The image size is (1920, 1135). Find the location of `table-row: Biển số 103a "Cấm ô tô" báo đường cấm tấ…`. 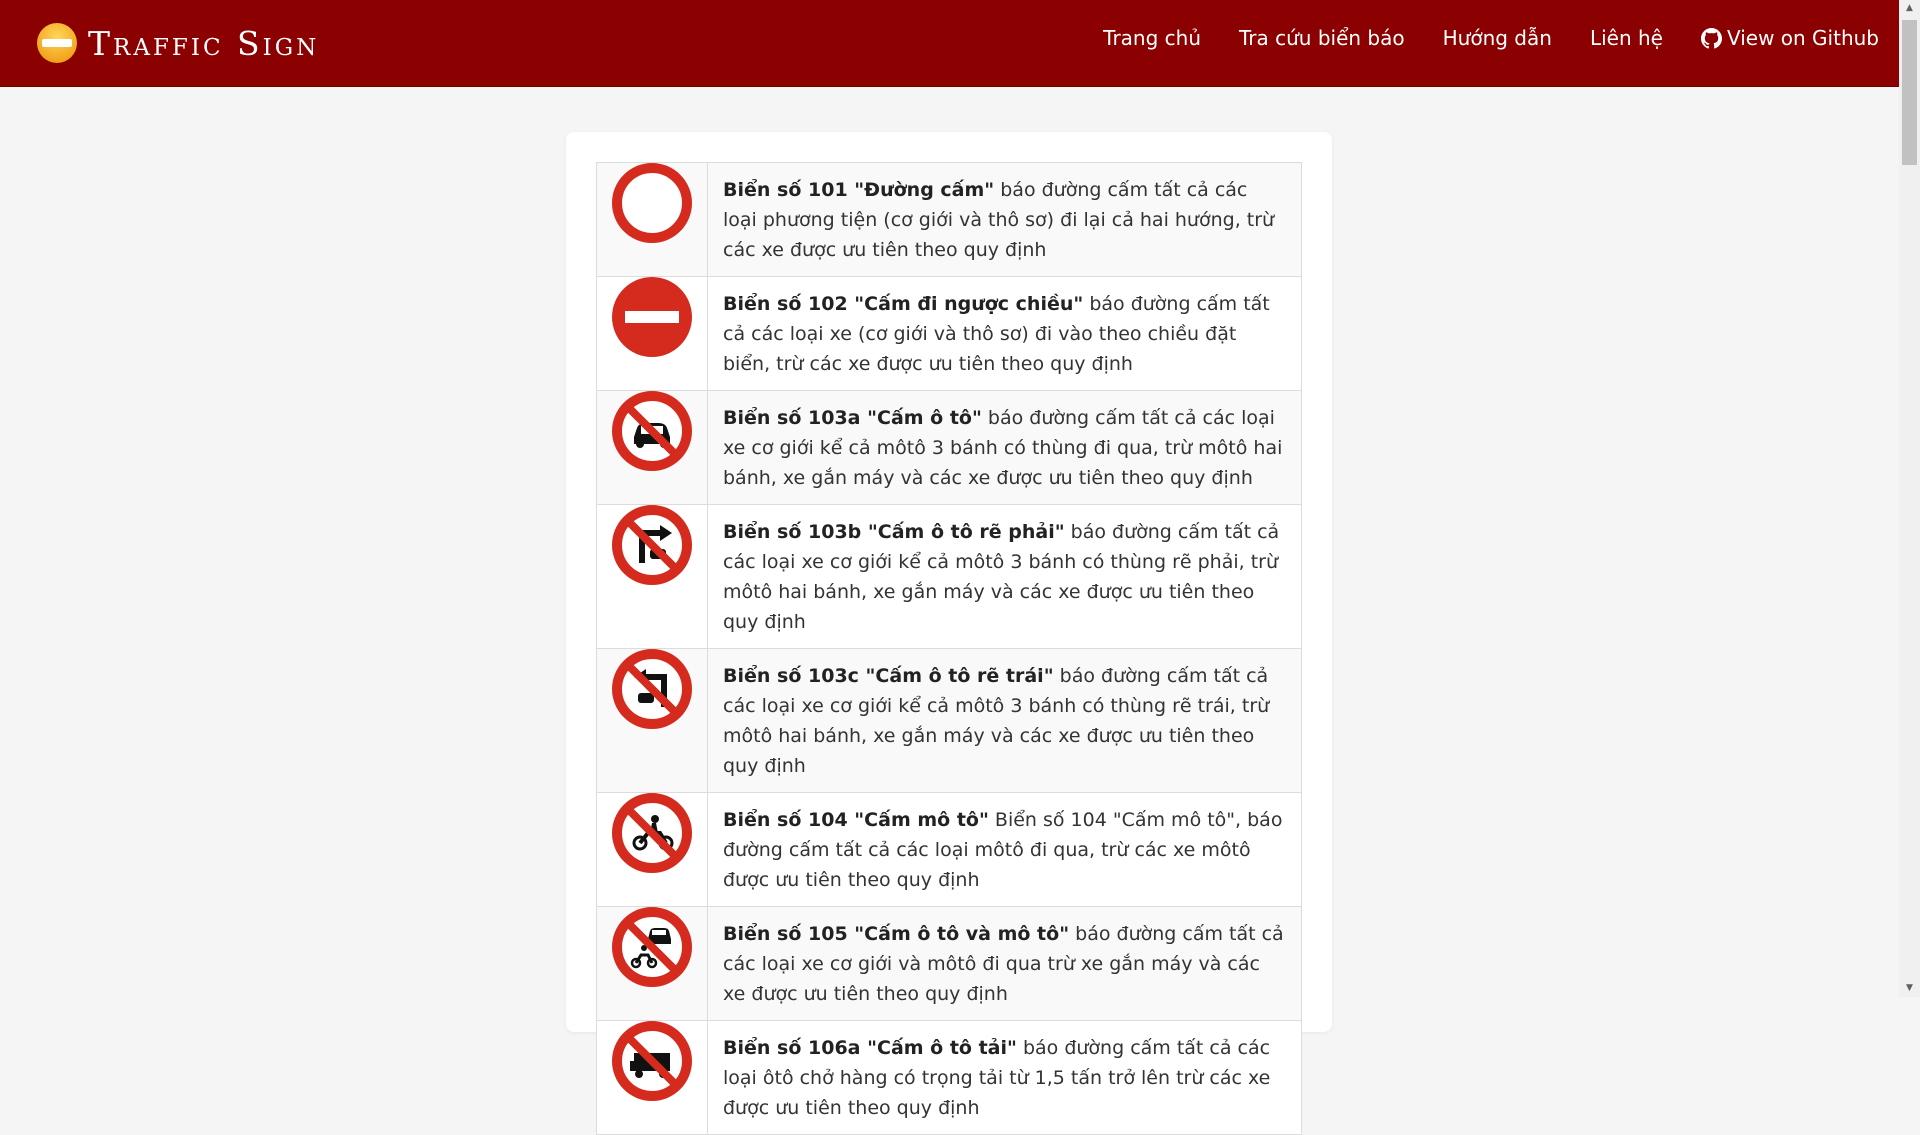

table-row: Biển số 103a "Cấm ô tô" báo đường cấm tấ… is located at coordinates (949, 447).